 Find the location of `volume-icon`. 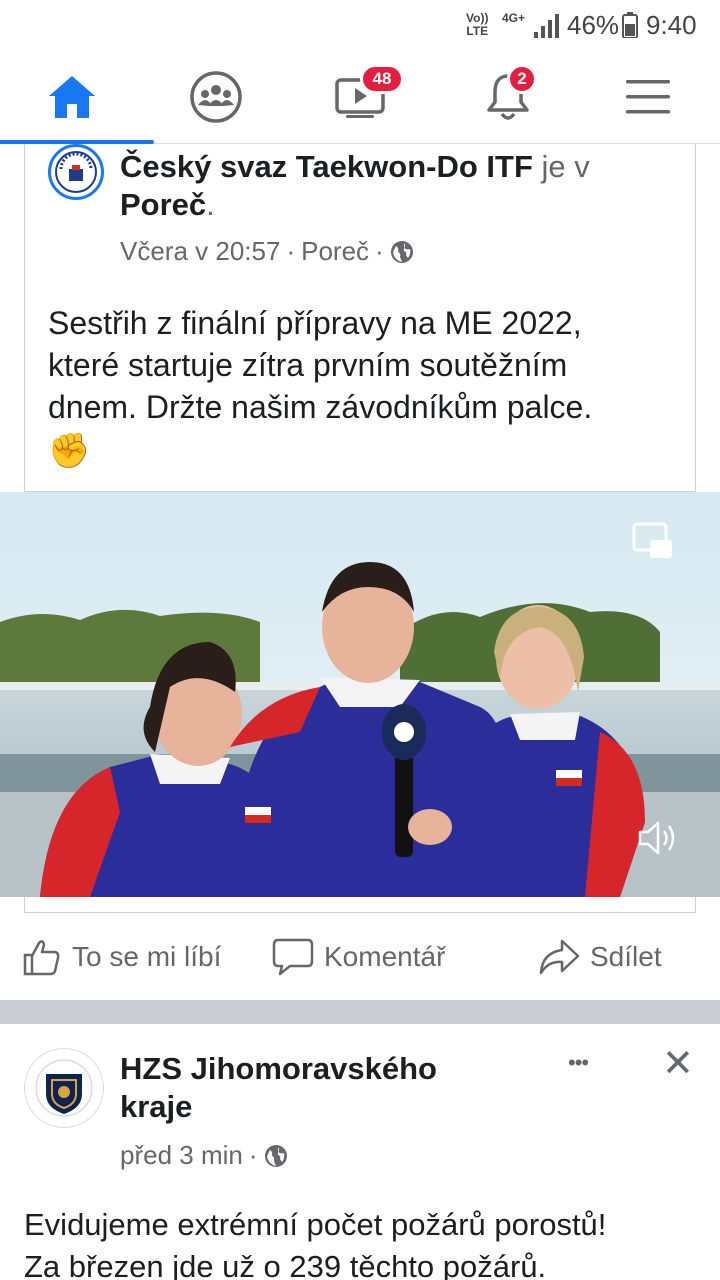

volume-icon is located at coordinates (658, 838).